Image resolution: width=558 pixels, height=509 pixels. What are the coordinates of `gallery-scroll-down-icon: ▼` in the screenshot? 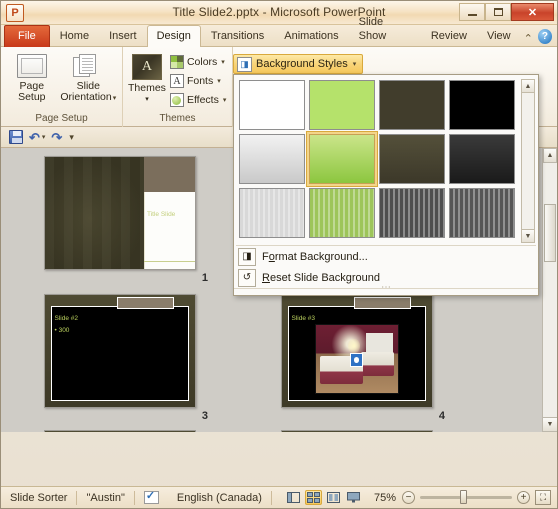 It's located at (528, 236).